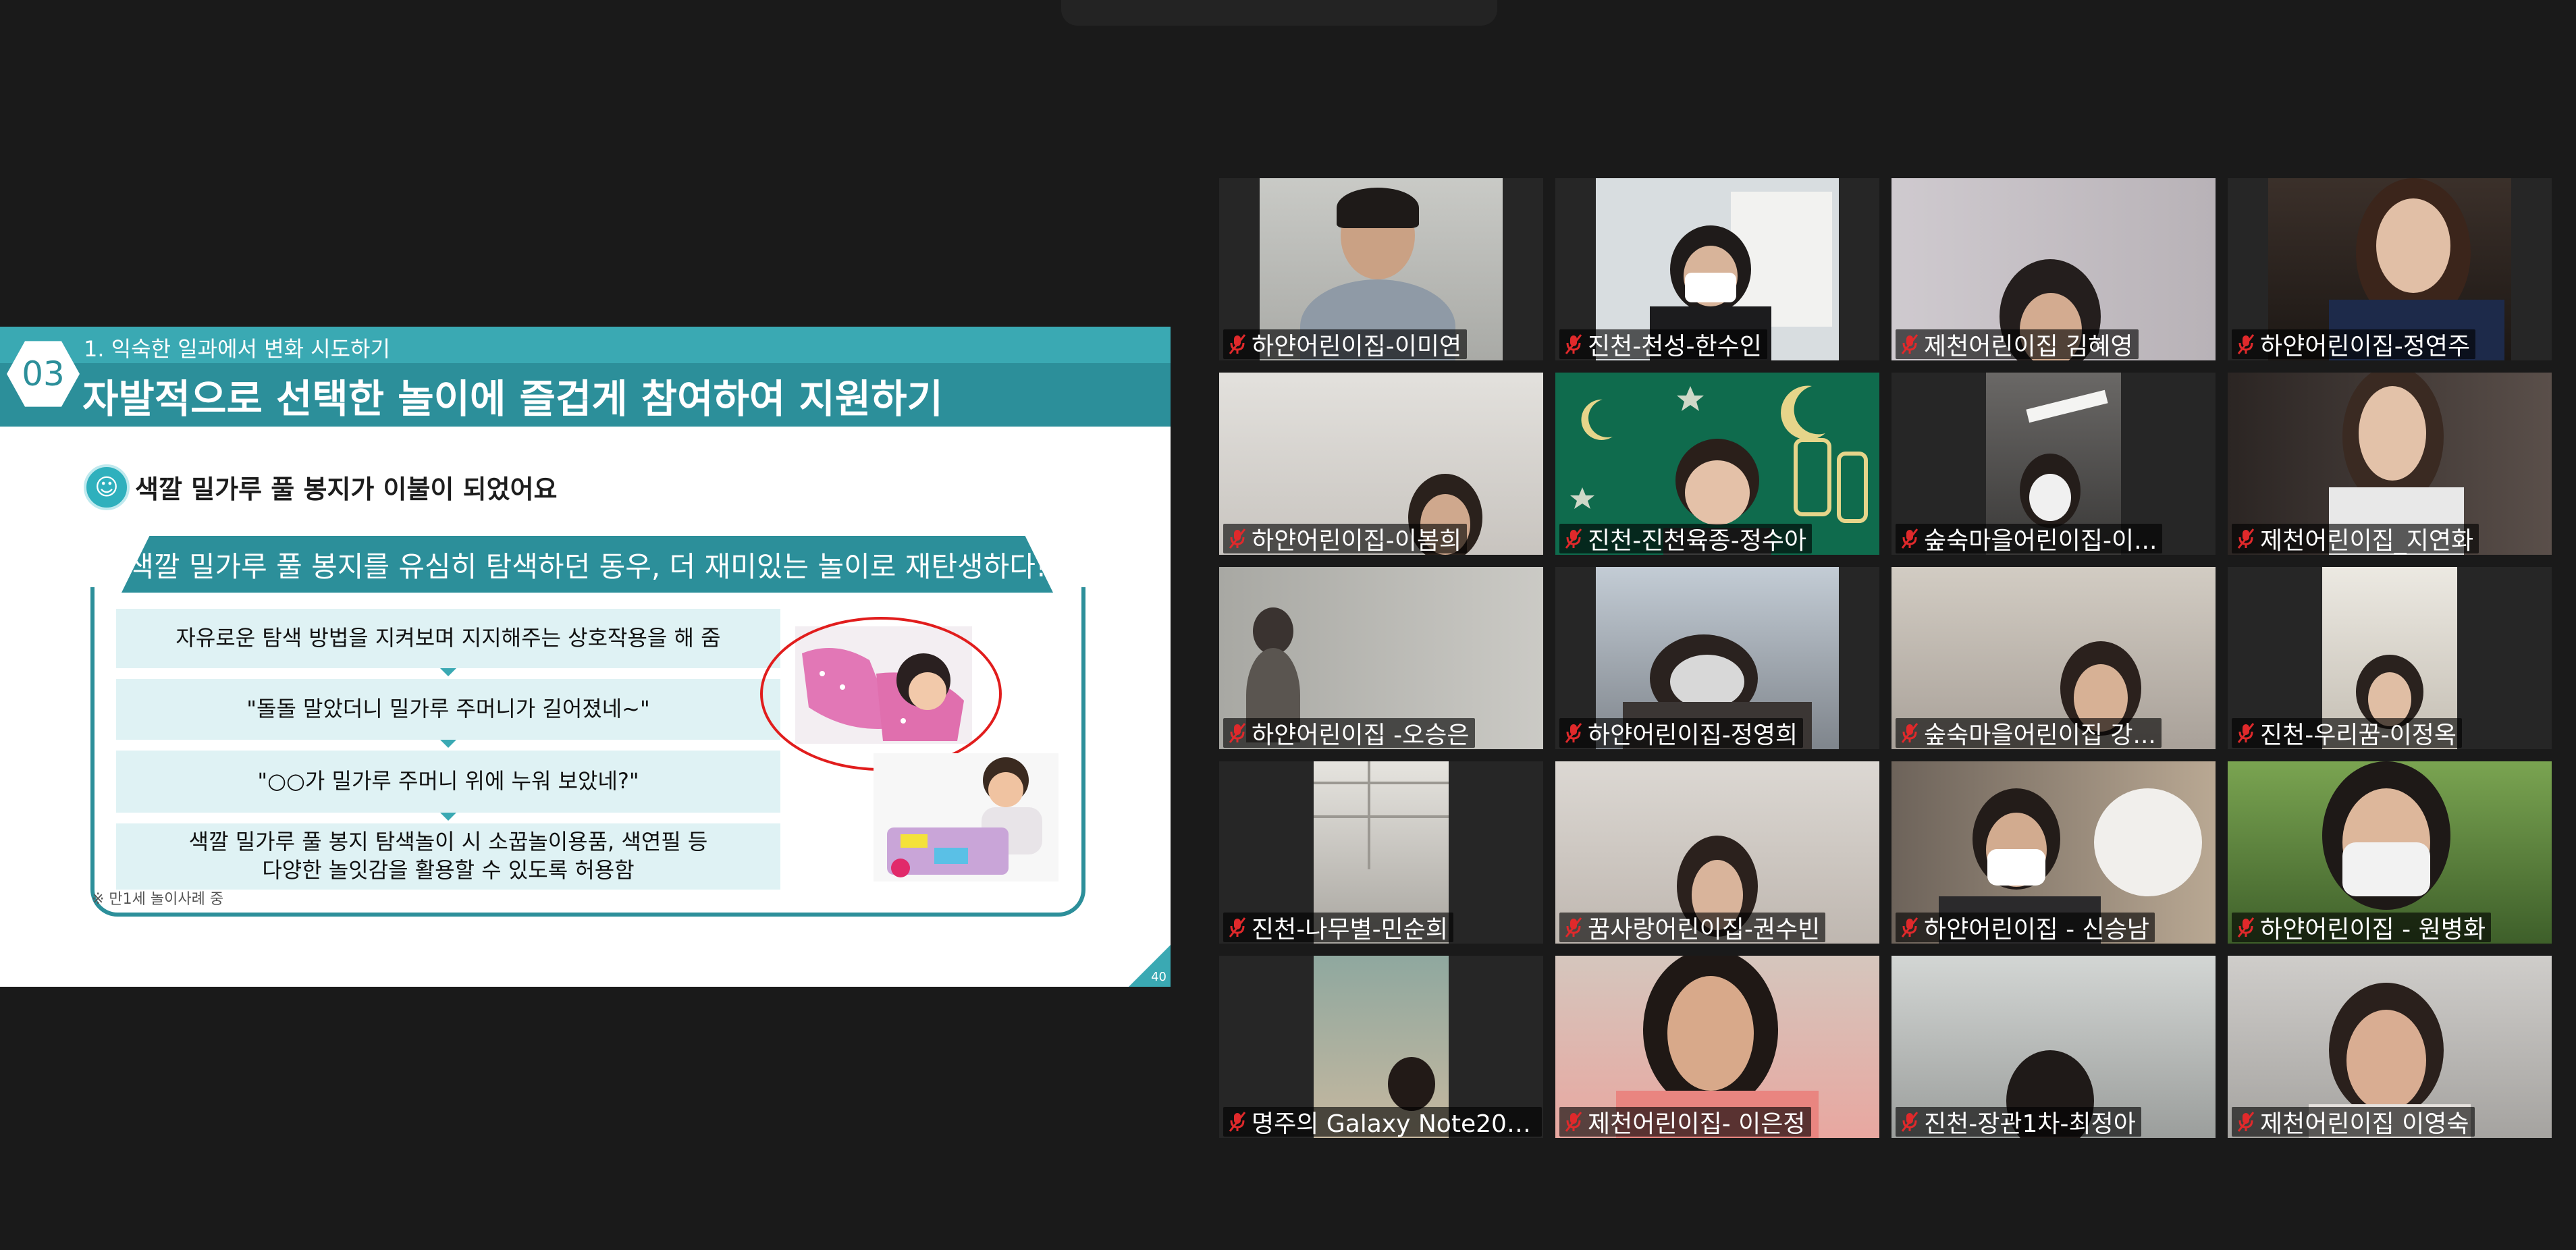 This screenshot has height=1250, width=2576. I want to click on participant-name-bar: 진천-우리꿈-이정옥, so click(2347, 733).